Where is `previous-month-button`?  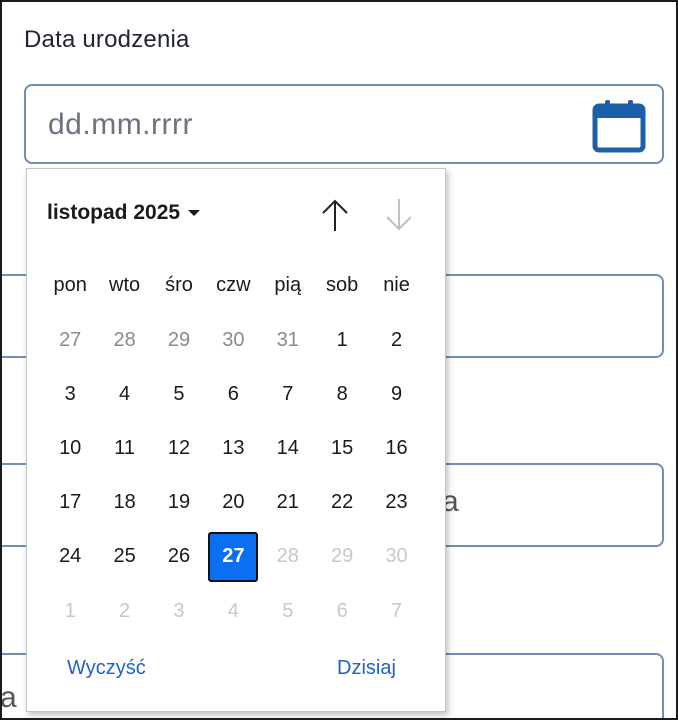
previous-month-button is located at coordinates (335, 215).